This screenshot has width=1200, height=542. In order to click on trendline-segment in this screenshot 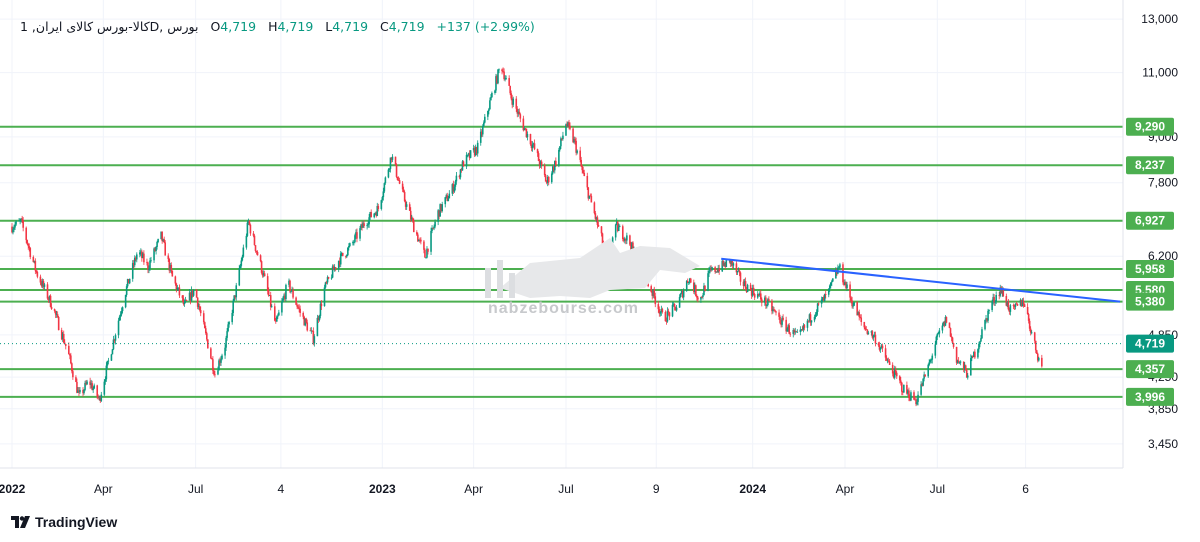, I will do `click(921, 280)`.